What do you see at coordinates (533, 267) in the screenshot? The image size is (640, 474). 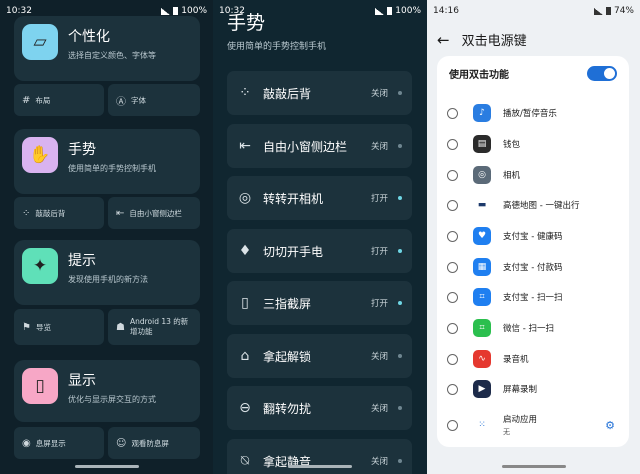 I see `option-alipay-pay: ▦ 支付宝 - 付款码` at bounding box center [533, 267].